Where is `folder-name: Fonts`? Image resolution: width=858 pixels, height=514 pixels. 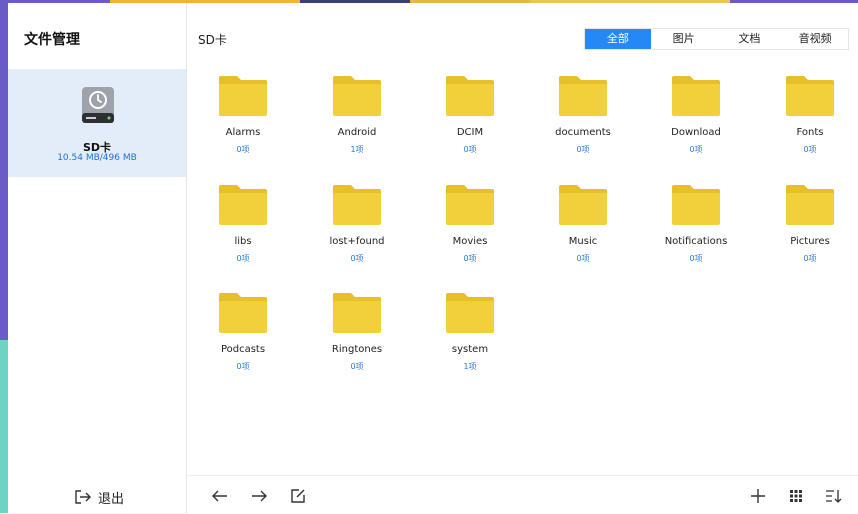 folder-name: Fonts is located at coordinates (810, 132).